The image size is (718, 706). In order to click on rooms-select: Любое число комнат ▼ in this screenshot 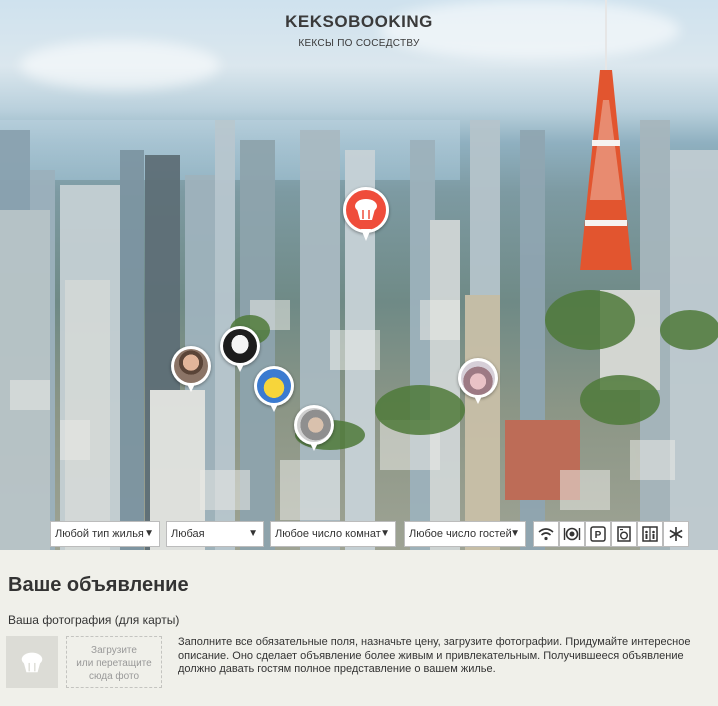, I will do `click(333, 534)`.